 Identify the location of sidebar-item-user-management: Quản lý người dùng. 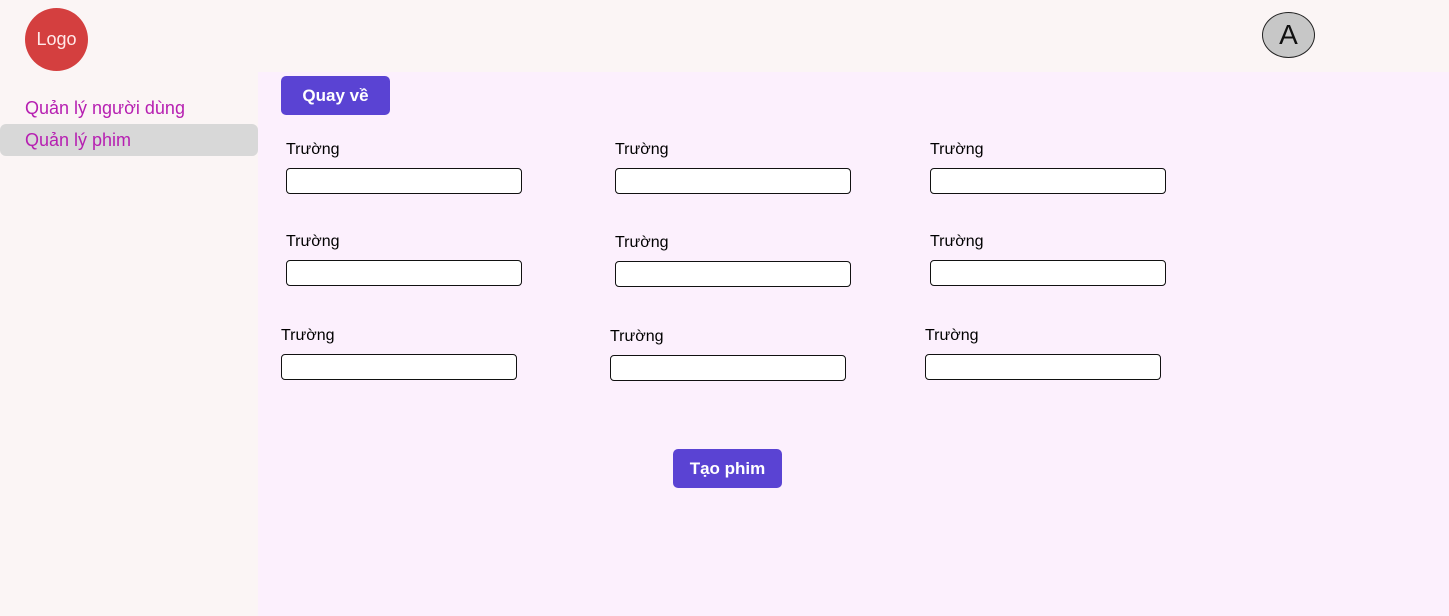
(129, 108).